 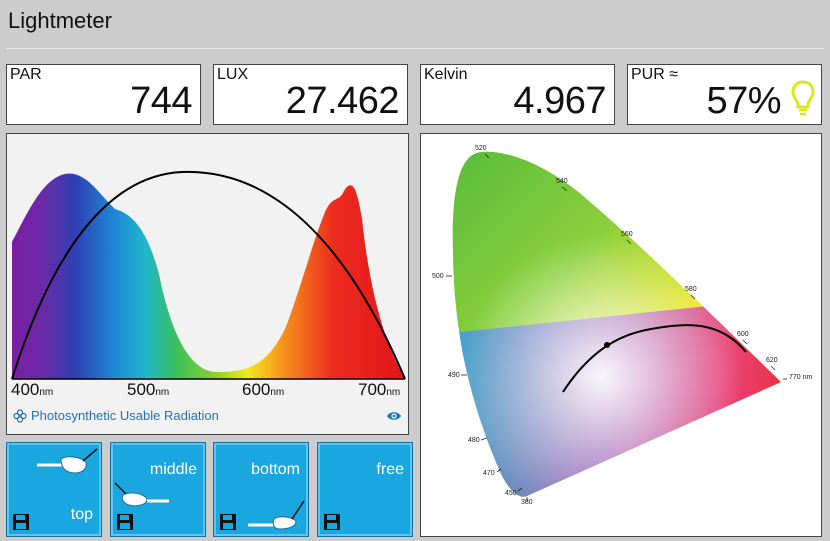 What do you see at coordinates (81, 514) in the screenshot?
I see `preset-top-label: top` at bounding box center [81, 514].